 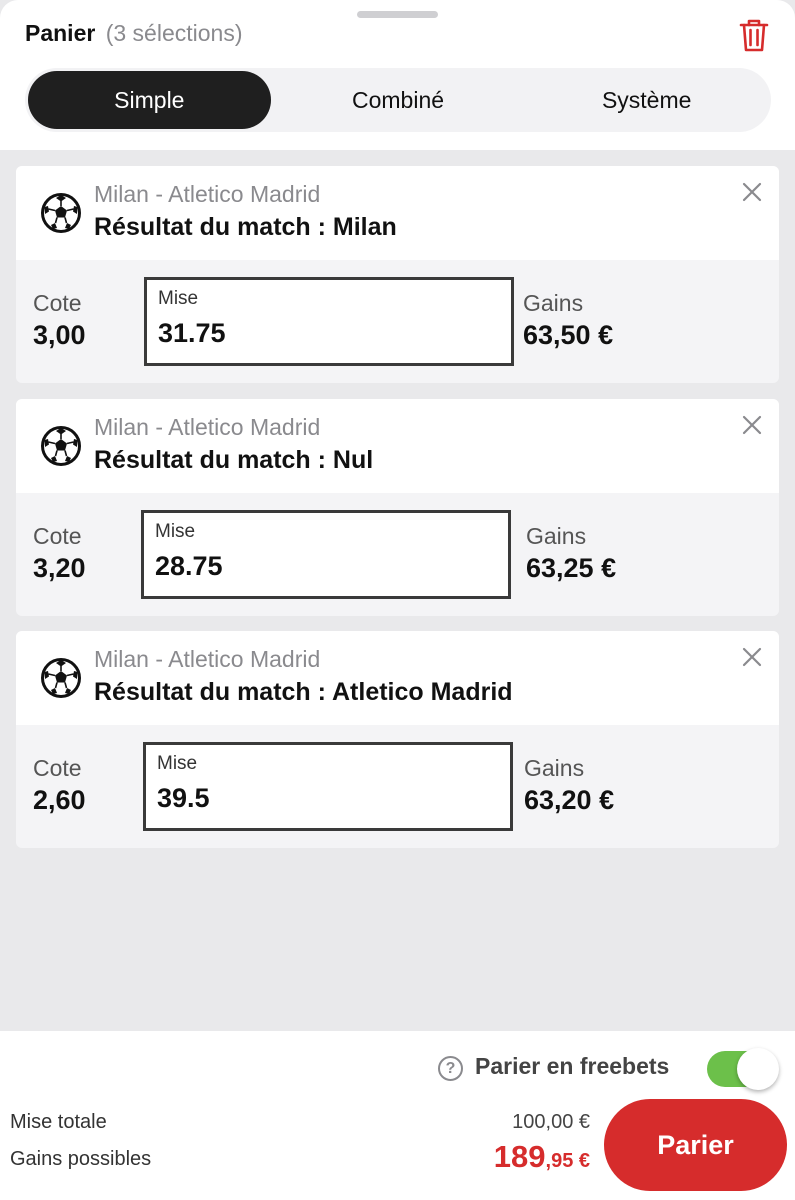 I want to click on possible-gains-value: 189,95 €, so click(x=542, y=1157).